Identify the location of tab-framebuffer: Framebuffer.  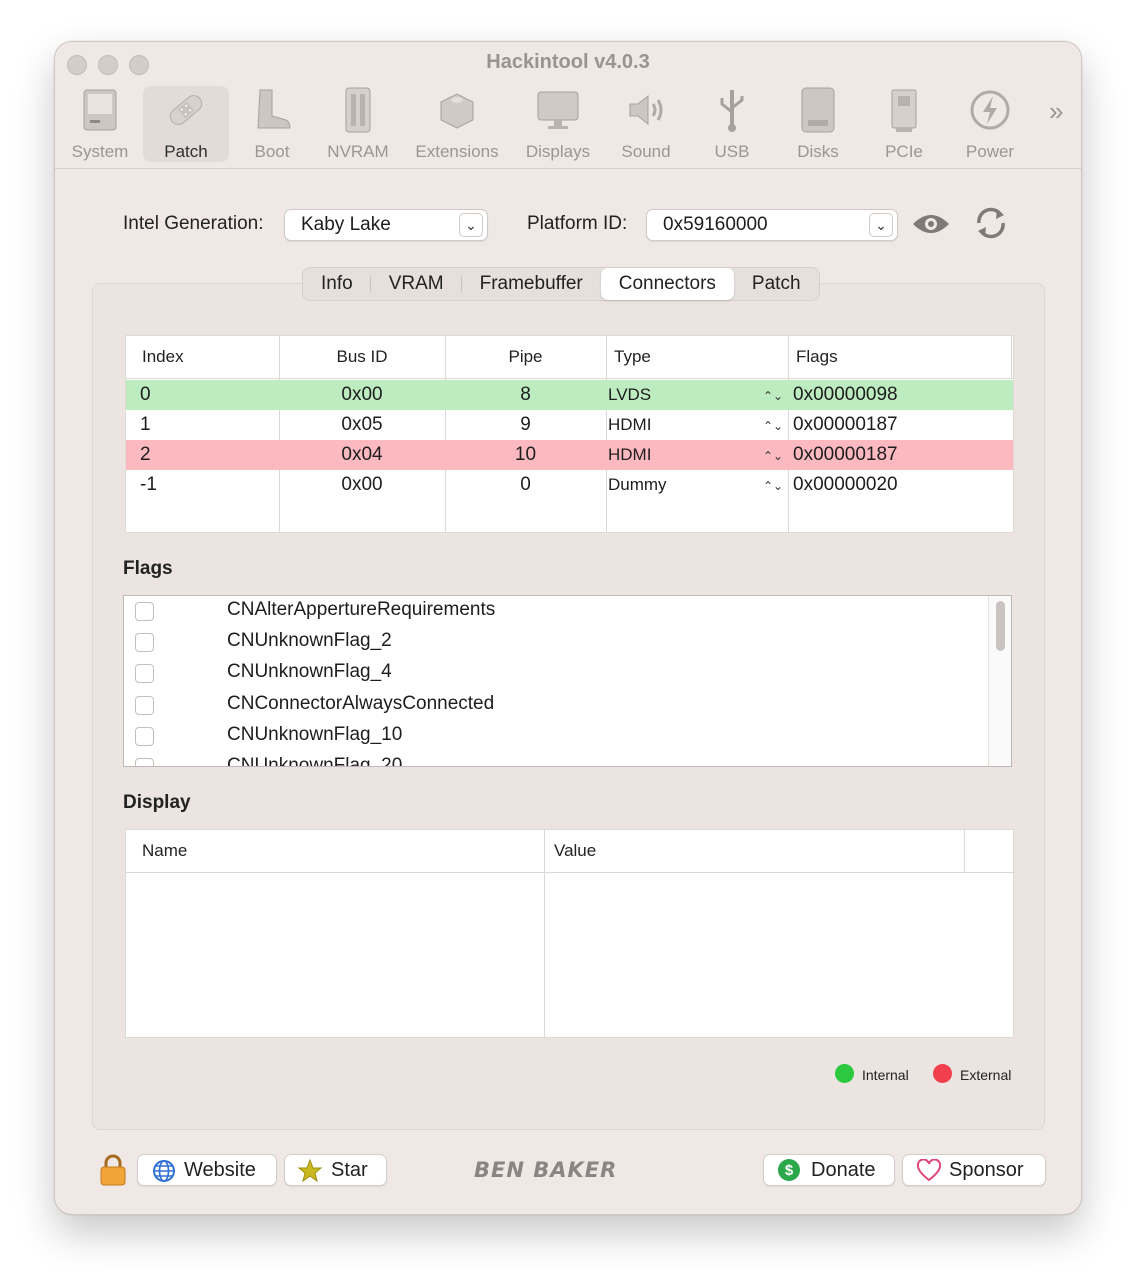
(531, 284).